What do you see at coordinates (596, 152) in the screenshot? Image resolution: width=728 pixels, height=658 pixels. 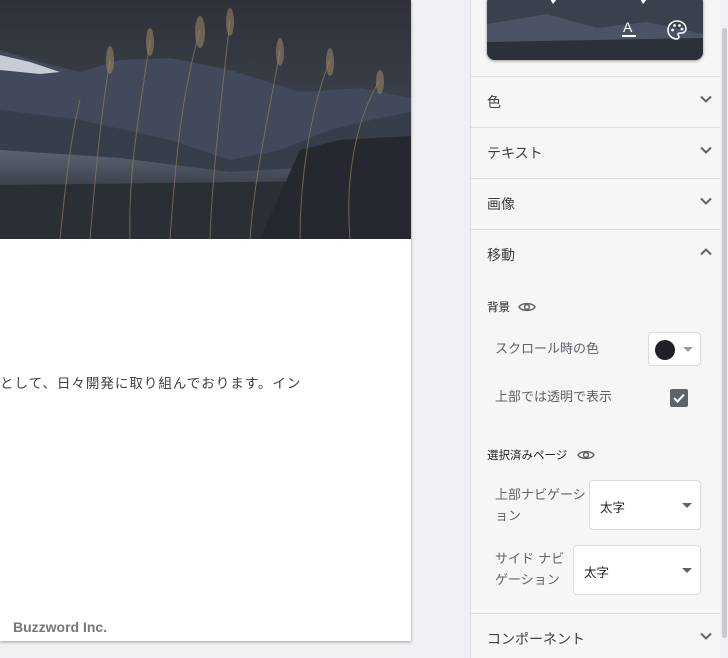 I see `section-text: テキスト` at bounding box center [596, 152].